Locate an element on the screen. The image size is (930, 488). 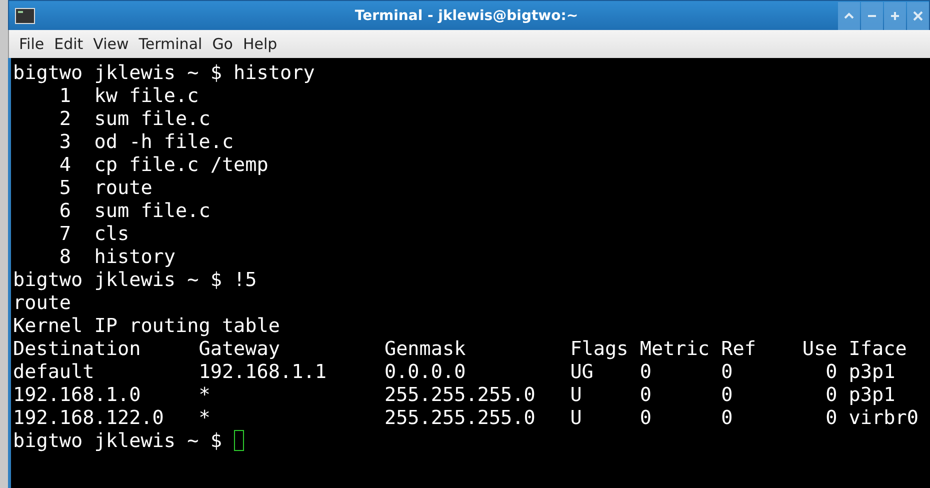
terminal-line: bigtwo jklewis ~ $ history is located at coordinates (164, 72).